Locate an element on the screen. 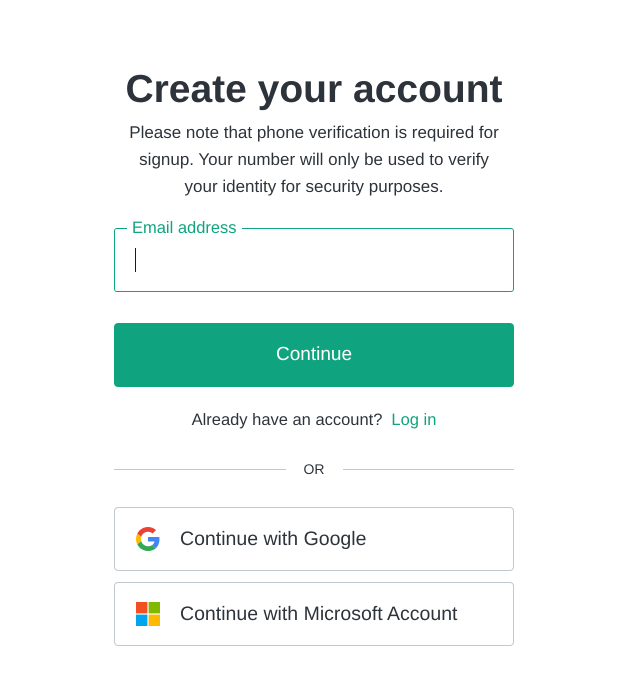  text-cursor-icon is located at coordinates (135, 260).